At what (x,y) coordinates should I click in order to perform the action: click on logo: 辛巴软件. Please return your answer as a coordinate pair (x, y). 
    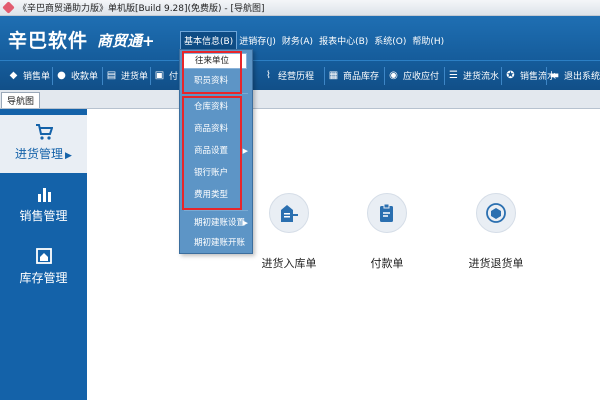
    Looking at the image, I should click on (48, 41).